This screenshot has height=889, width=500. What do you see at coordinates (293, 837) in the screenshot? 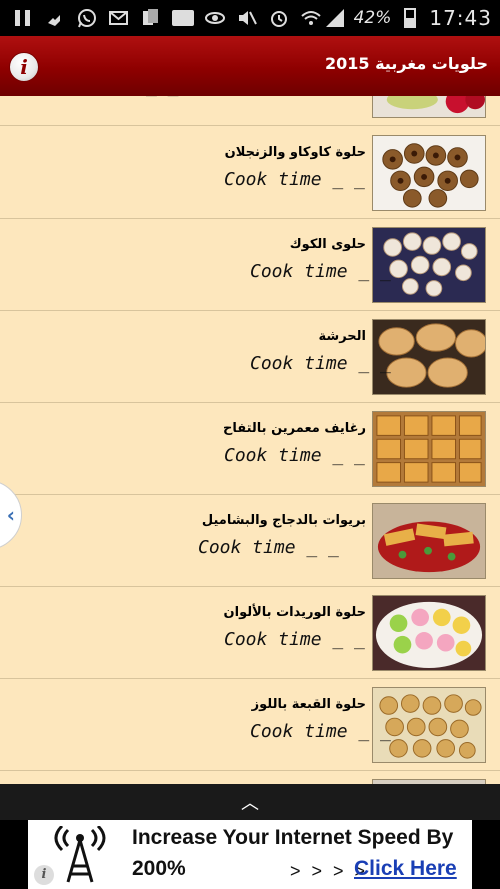
I see `ad-headline: Increase Your Internet Speed By` at bounding box center [293, 837].